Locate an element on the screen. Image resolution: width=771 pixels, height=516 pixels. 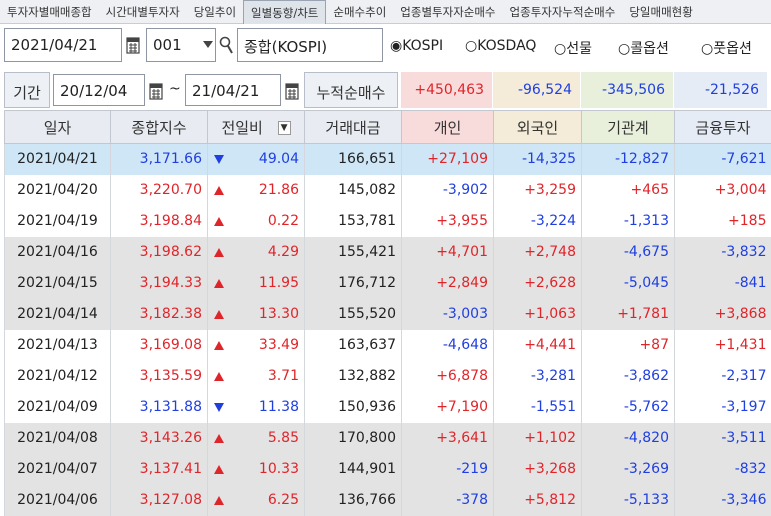
cell-financial-investment: -2,317 is located at coordinates (722, 376).